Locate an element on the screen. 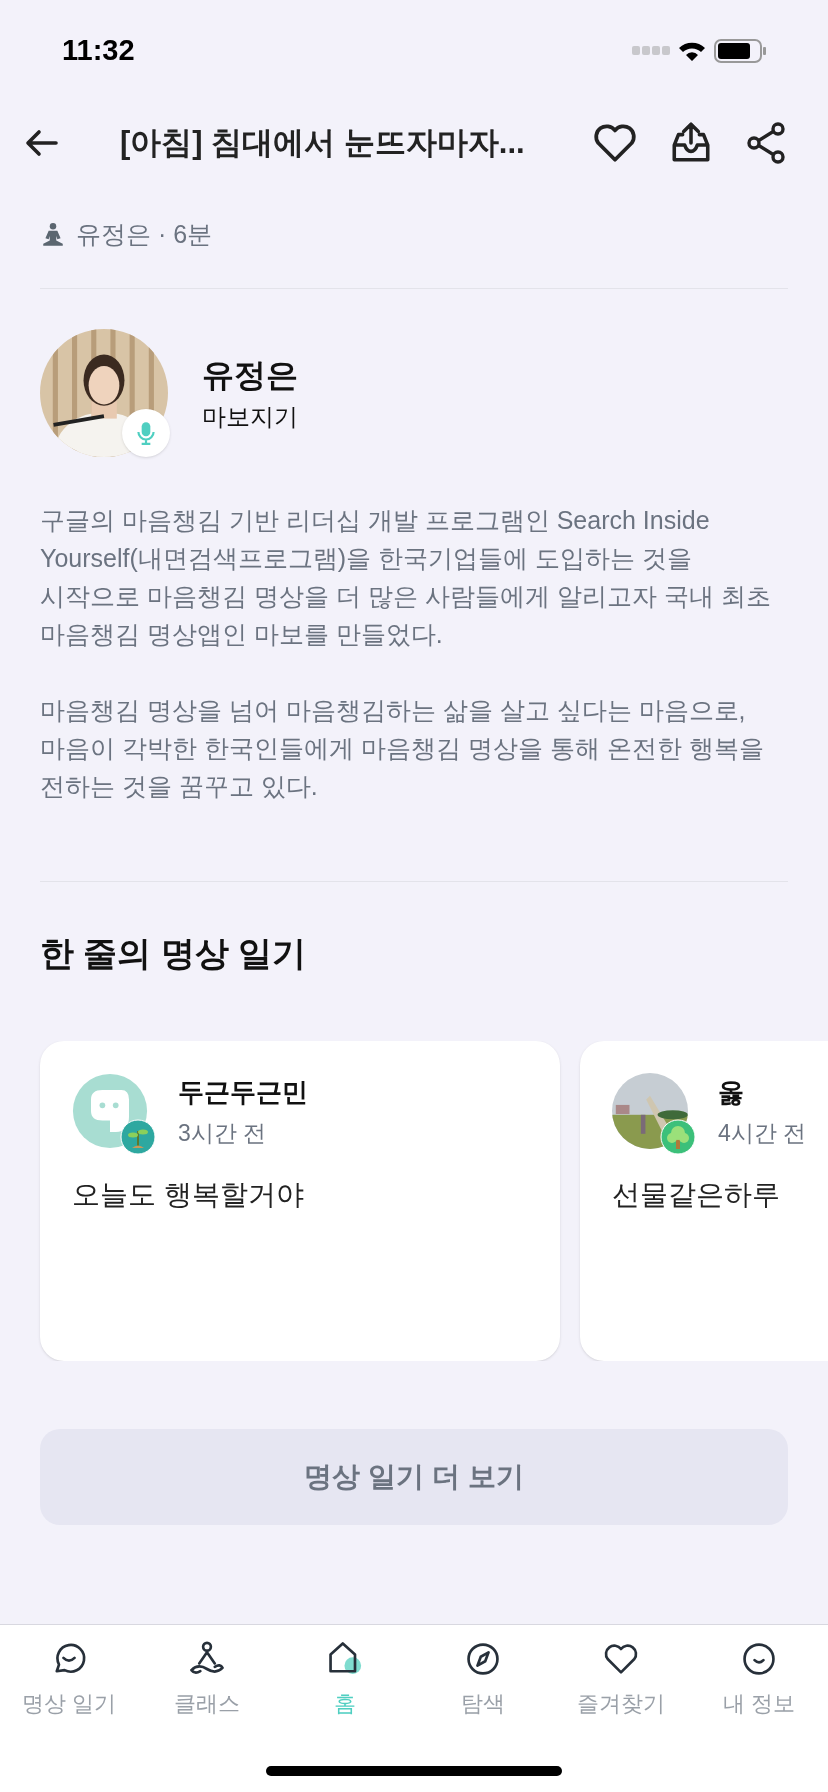 Image resolution: width=828 pixels, height=1792 pixels. diary-text: 선물같은하루 is located at coordinates (696, 1195).